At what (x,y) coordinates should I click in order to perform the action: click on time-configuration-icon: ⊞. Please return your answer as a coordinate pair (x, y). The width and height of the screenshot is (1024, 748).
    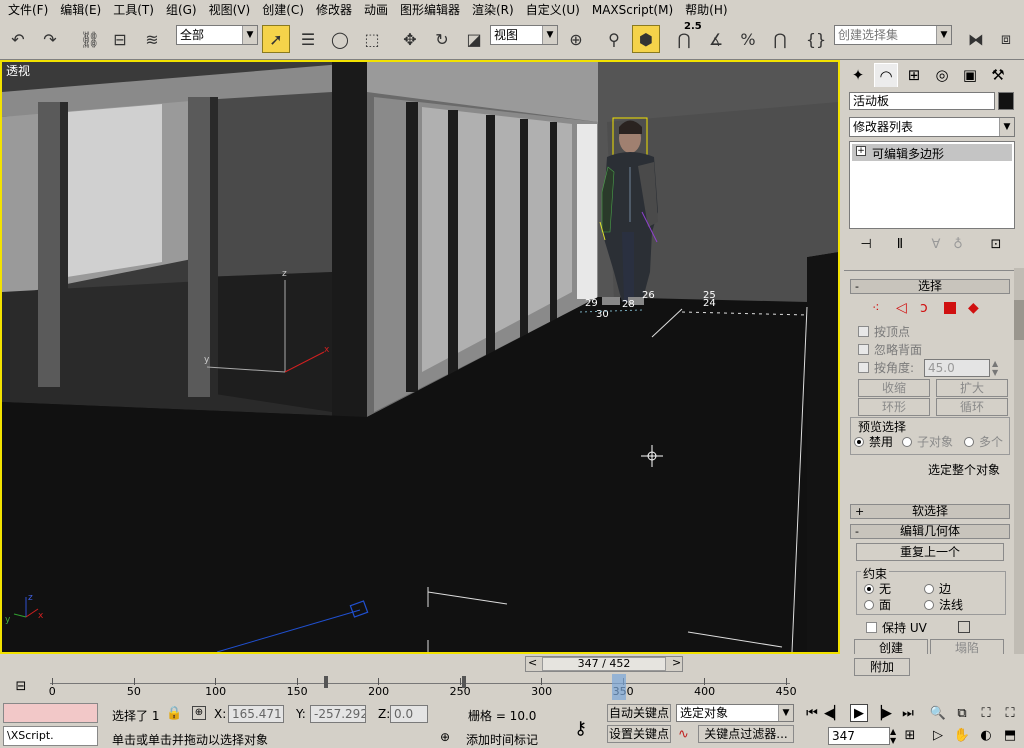
    Looking at the image, I should click on (910, 735).